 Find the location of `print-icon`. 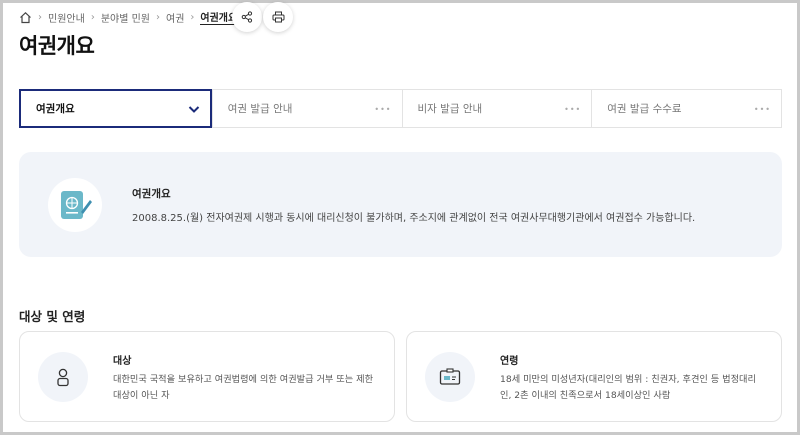

print-icon is located at coordinates (278, 17).